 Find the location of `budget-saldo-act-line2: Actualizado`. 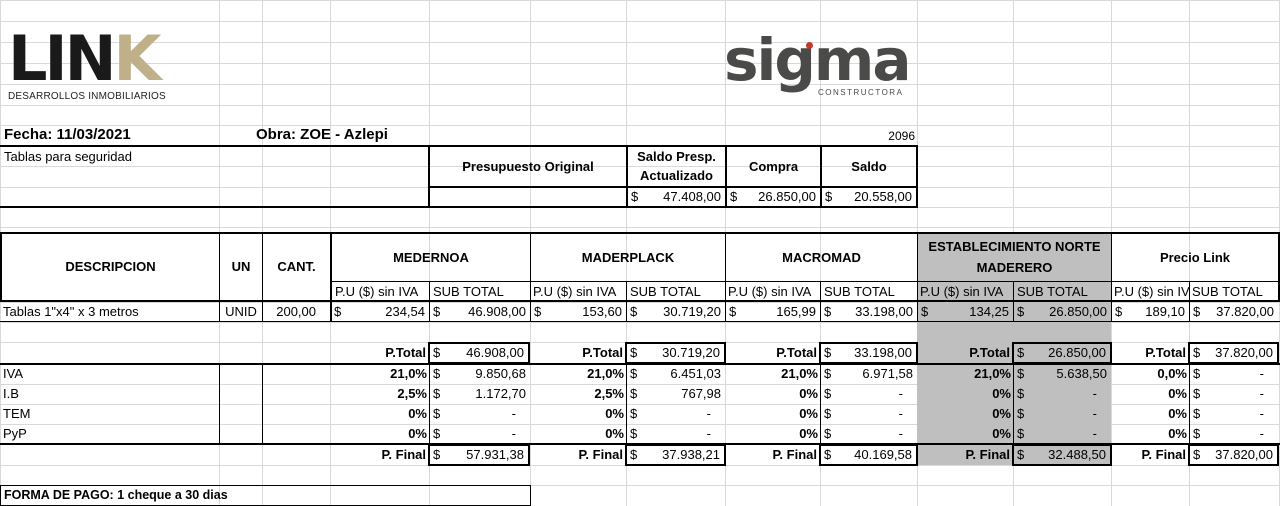

budget-saldo-act-line2: Actualizado is located at coordinates (676, 175).